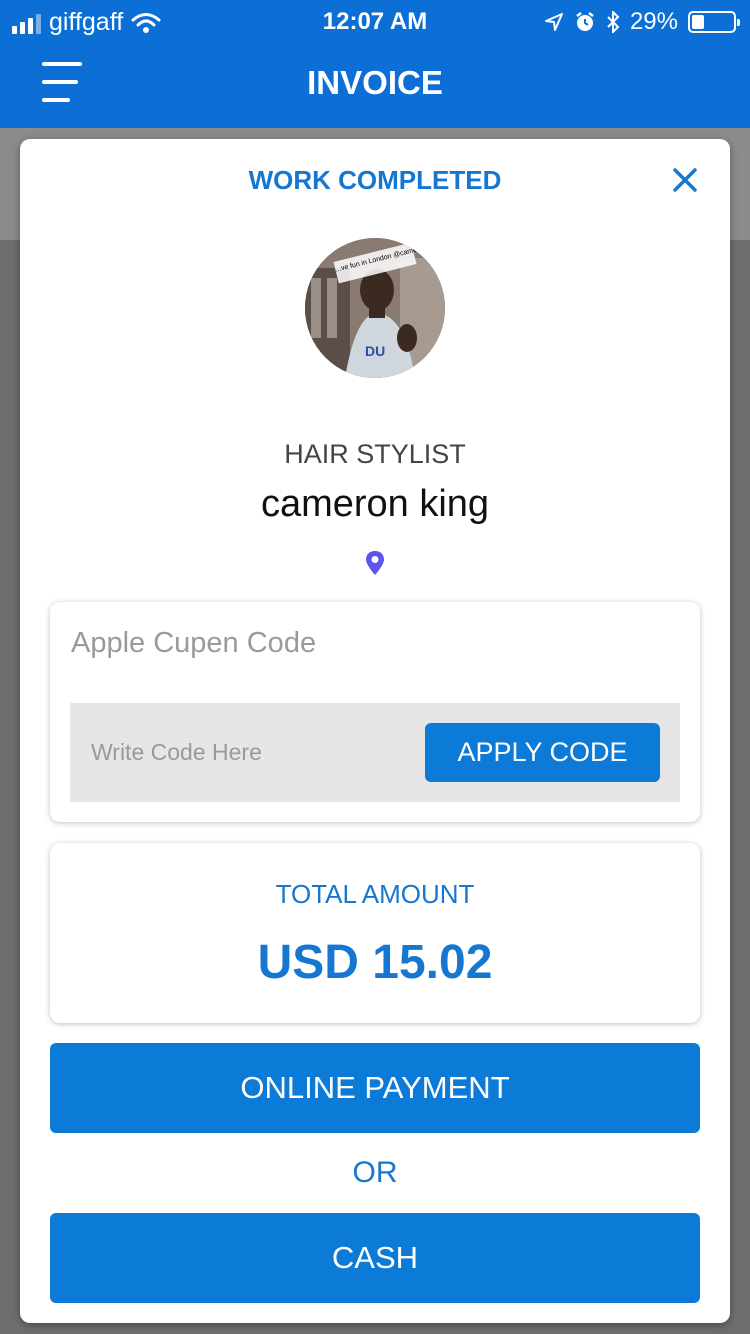  Describe the element at coordinates (585, 21) in the screenshot. I see `alarm-icon` at that location.